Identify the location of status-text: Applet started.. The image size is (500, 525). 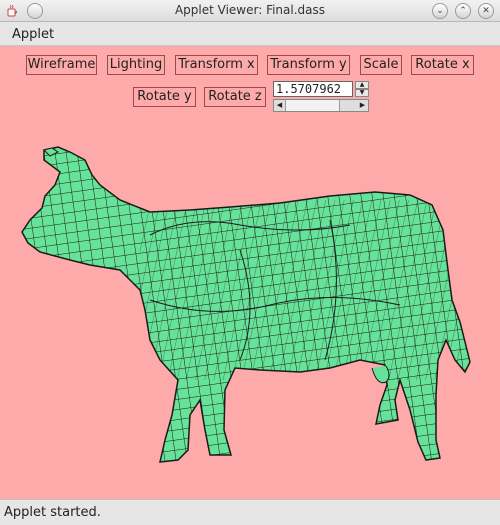
(52, 512).